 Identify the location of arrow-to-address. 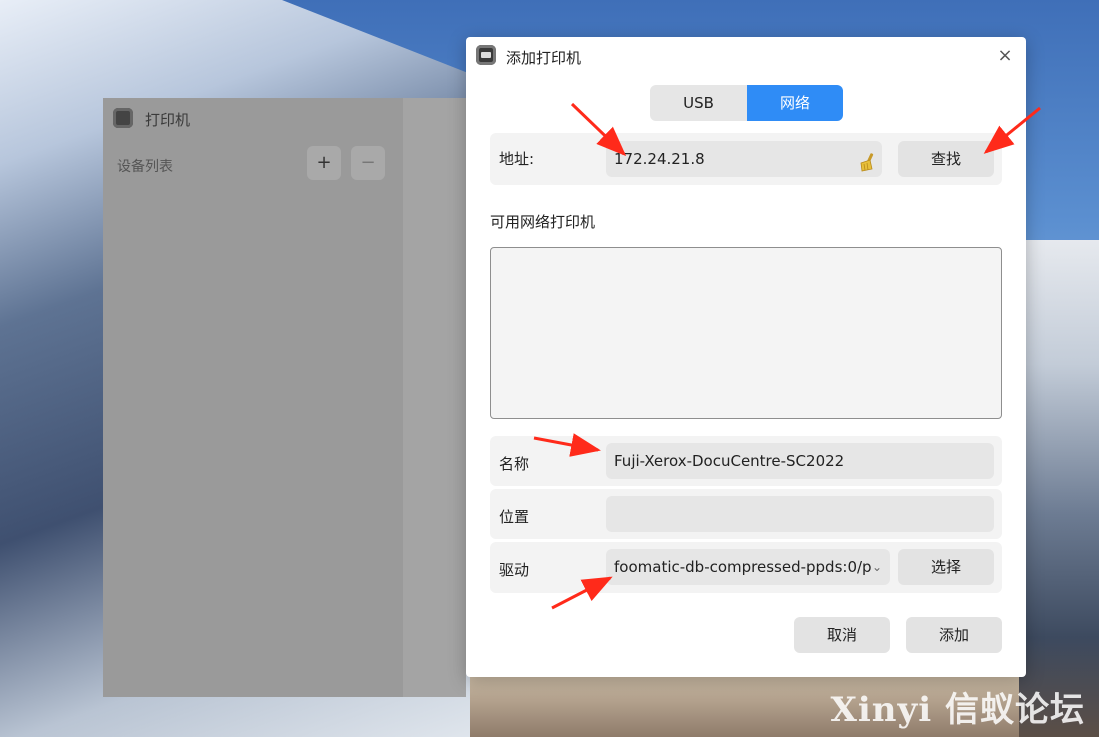
(598, 129).